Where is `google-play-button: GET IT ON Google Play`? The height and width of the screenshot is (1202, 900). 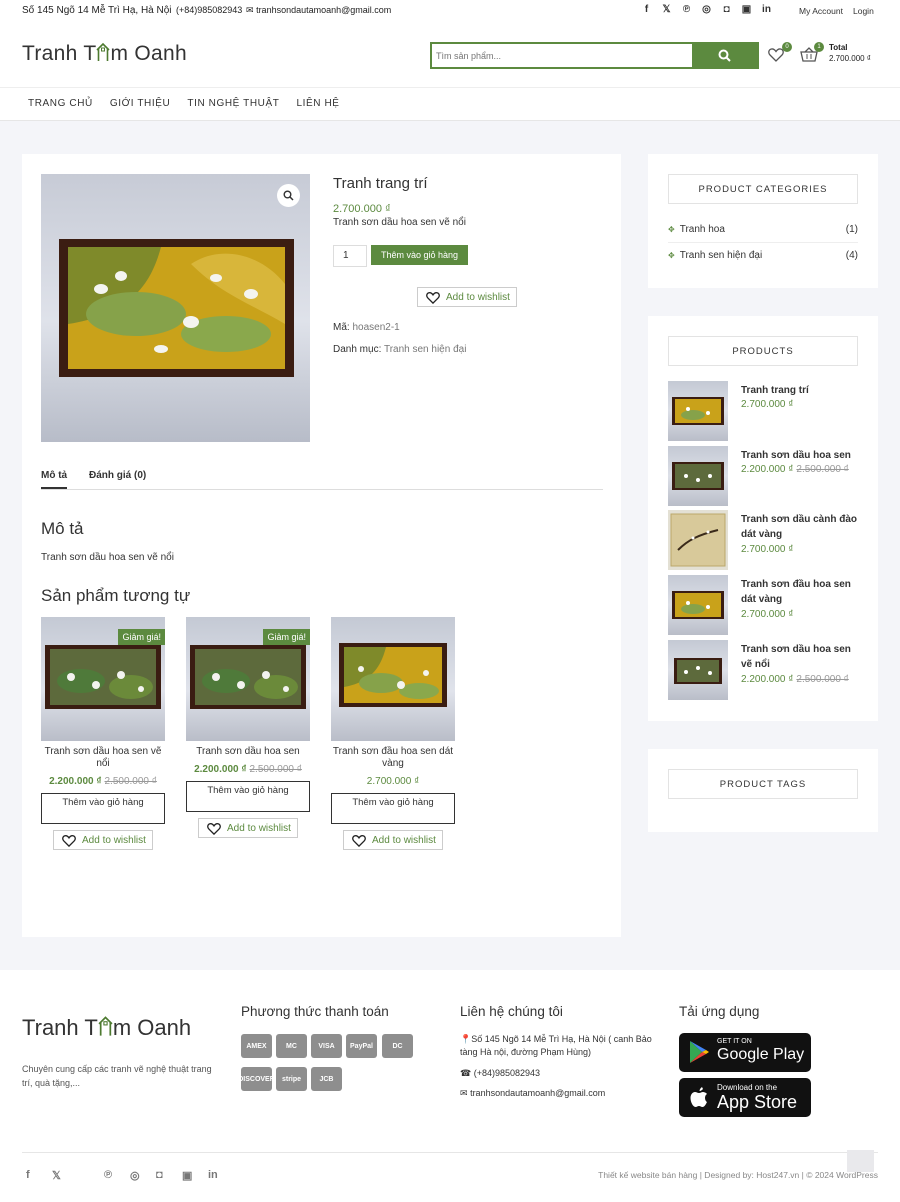
google-play-button: GET IT ON Google Play is located at coordinates (745, 1052).